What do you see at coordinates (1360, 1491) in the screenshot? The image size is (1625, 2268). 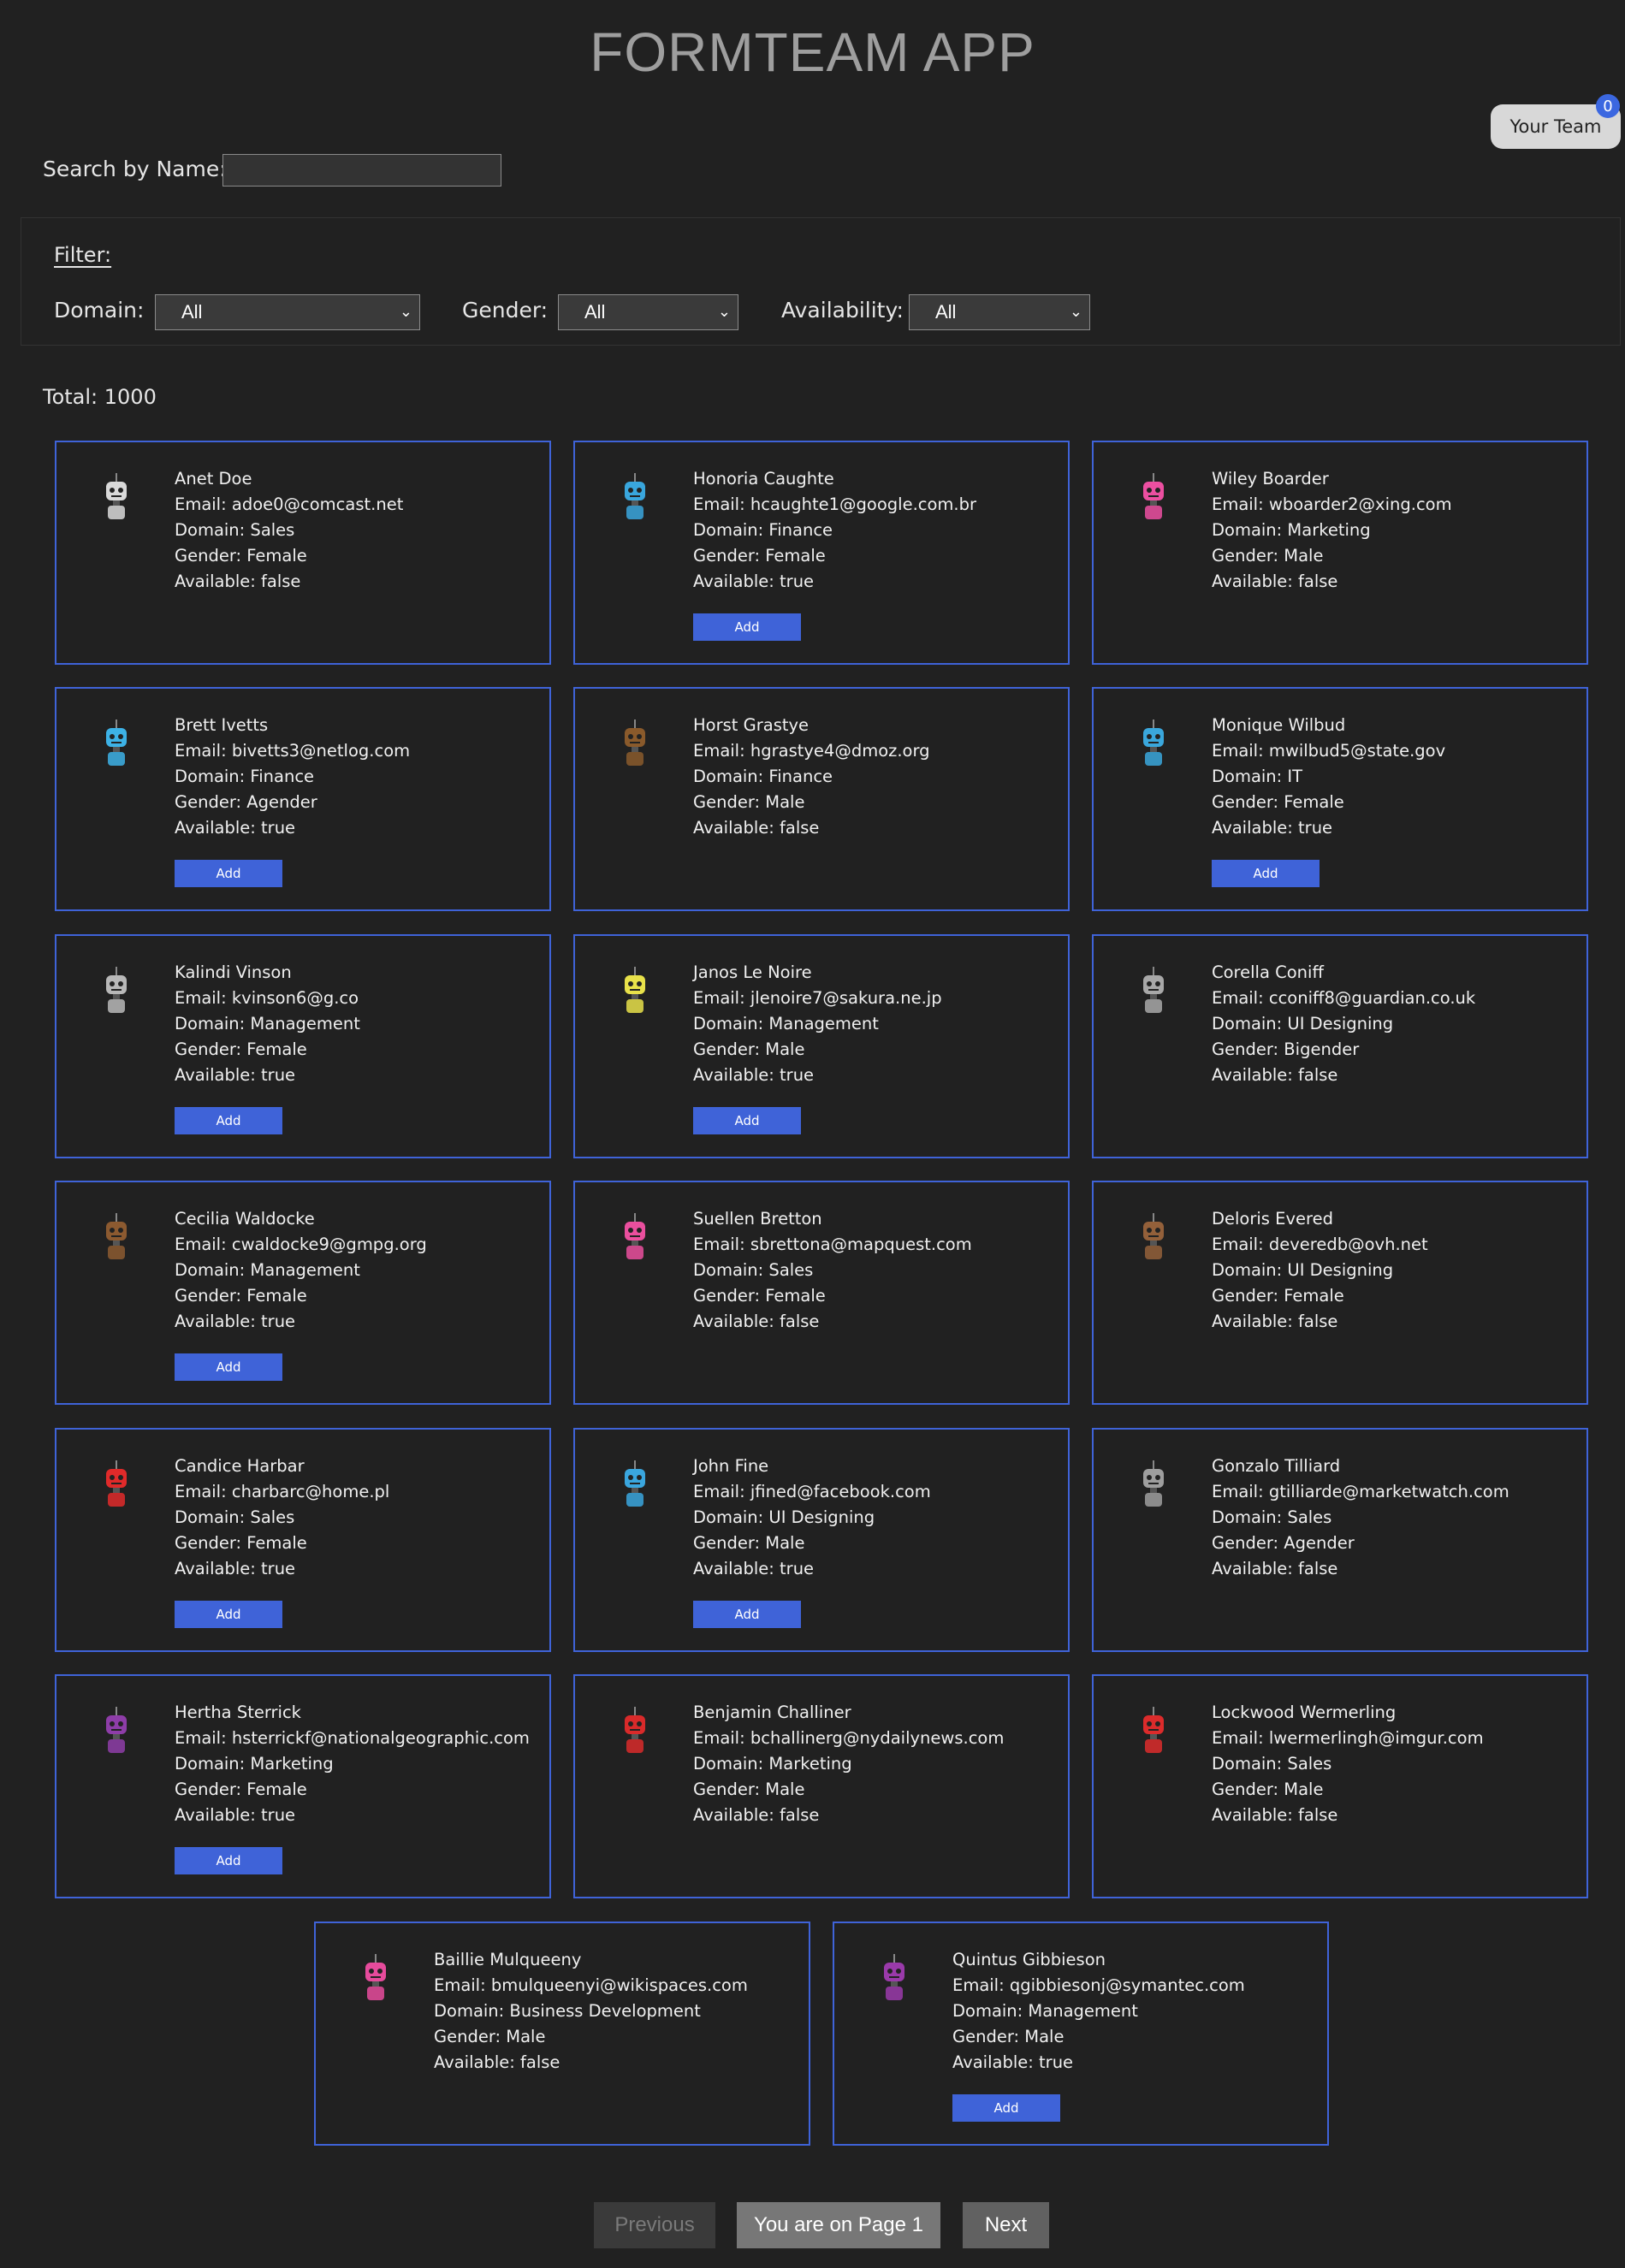 I see `user-email: Email: gtilliarde@marketwatch.com` at bounding box center [1360, 1491].